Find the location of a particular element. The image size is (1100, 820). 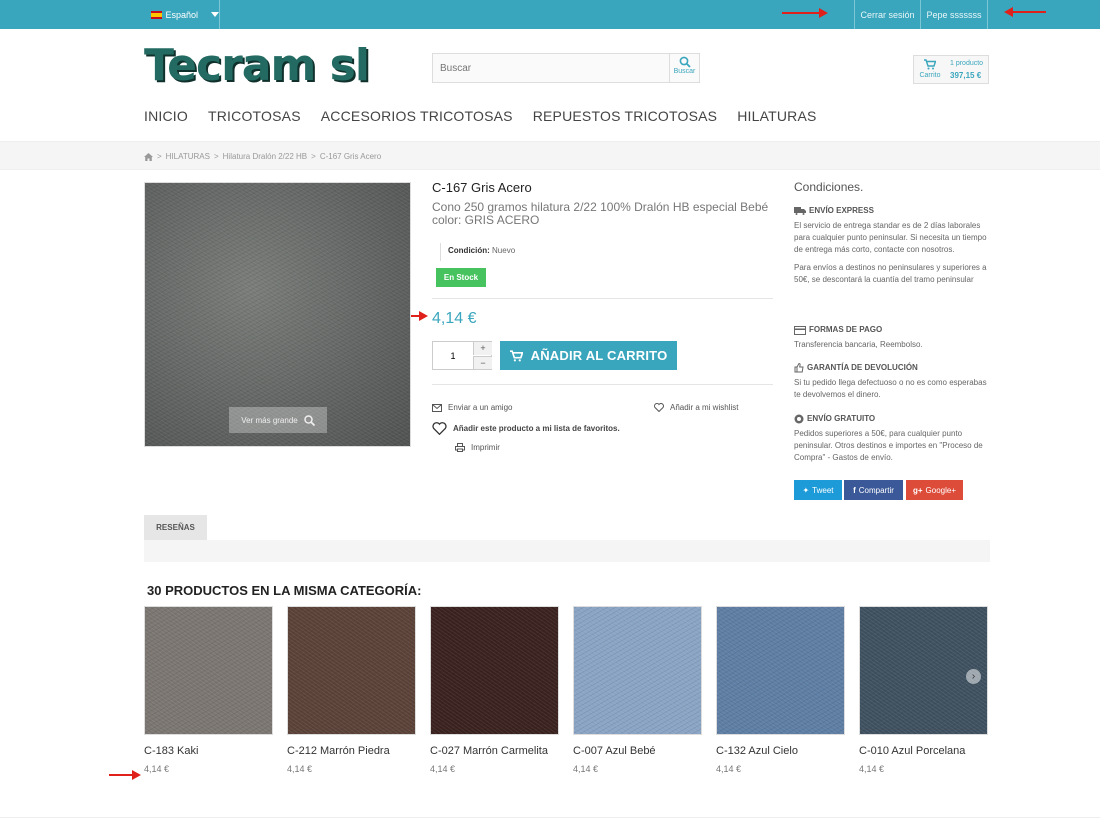

thumbs-up-icon is located at coordinates (799, 368).